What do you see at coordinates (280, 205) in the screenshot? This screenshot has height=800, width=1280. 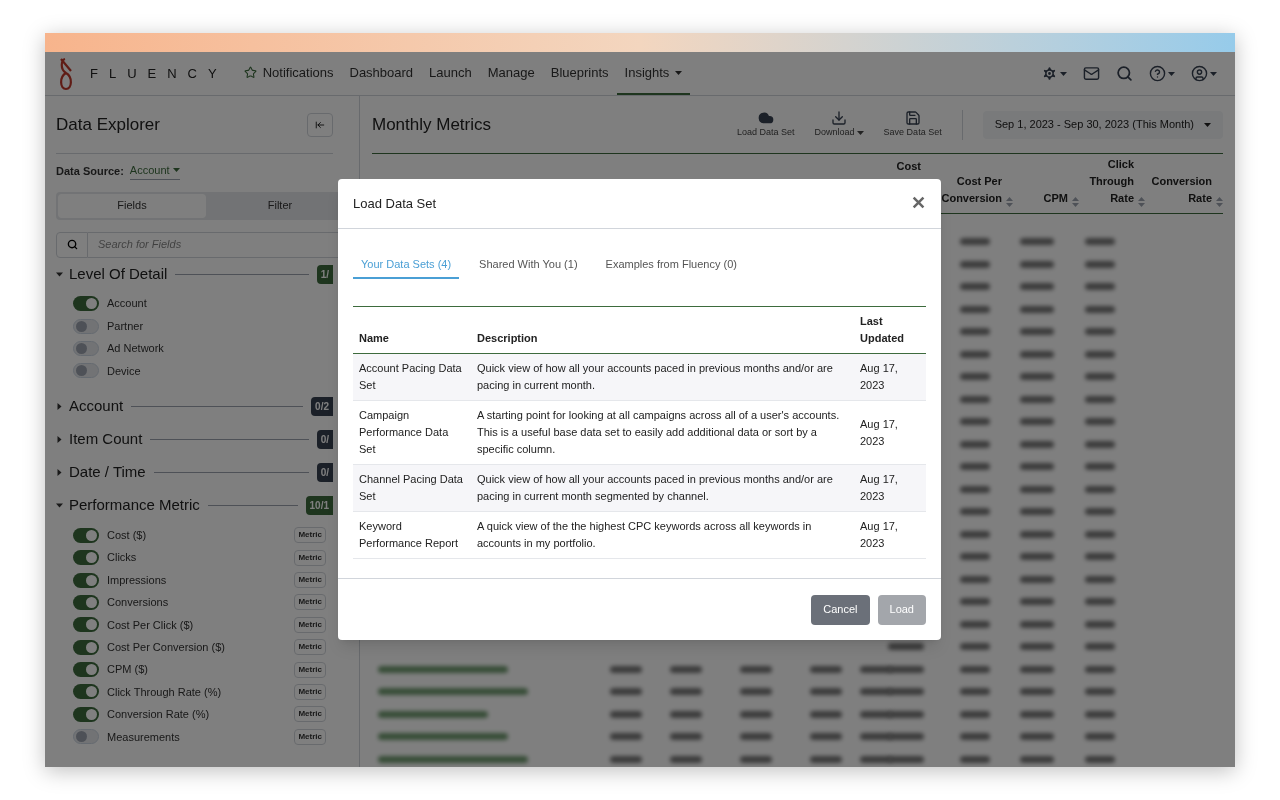 I see `sidebar-tab: Filter` at bounding box center [280, 205].